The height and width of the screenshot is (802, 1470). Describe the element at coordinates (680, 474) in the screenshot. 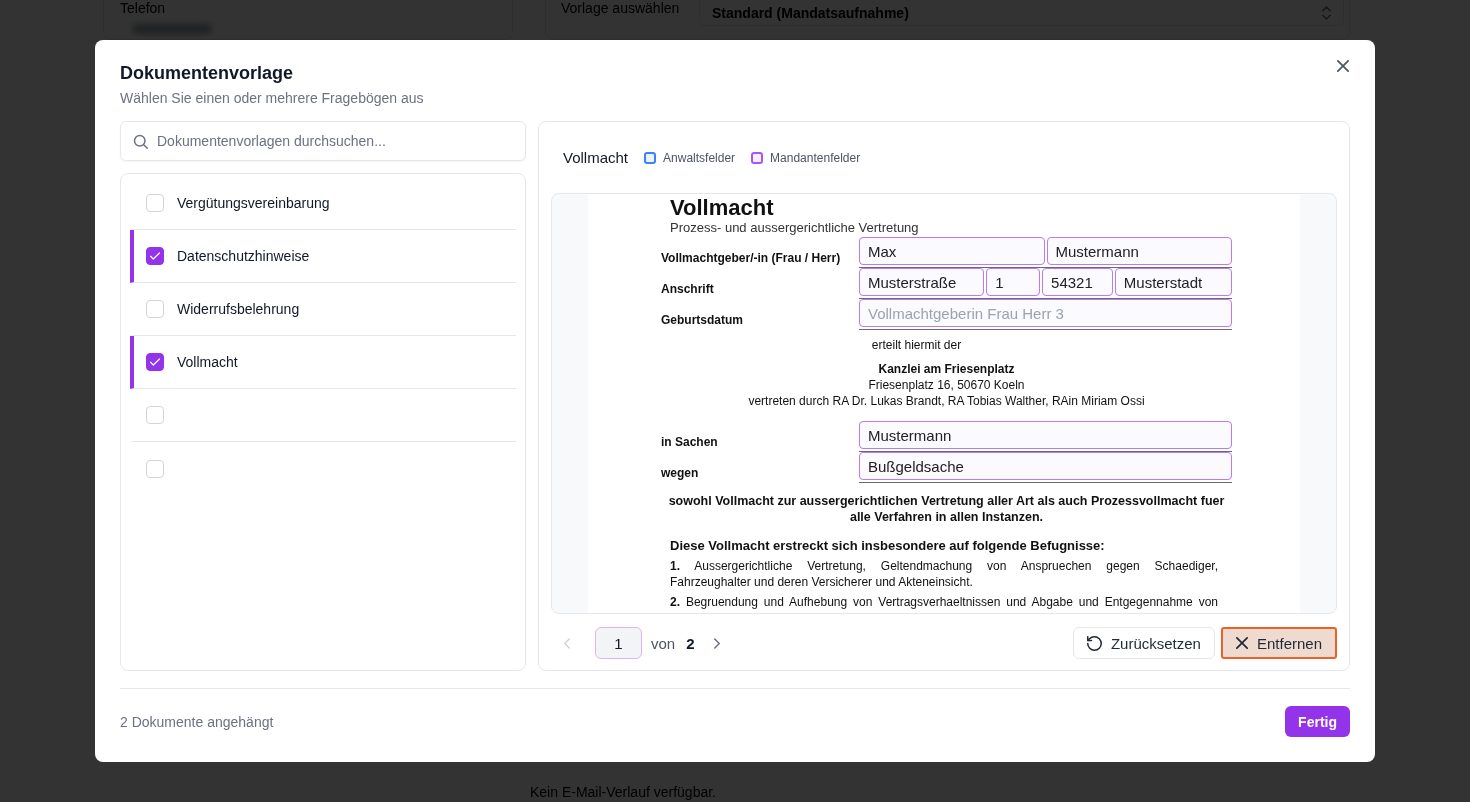

I see `form-label: wegen` at that location.